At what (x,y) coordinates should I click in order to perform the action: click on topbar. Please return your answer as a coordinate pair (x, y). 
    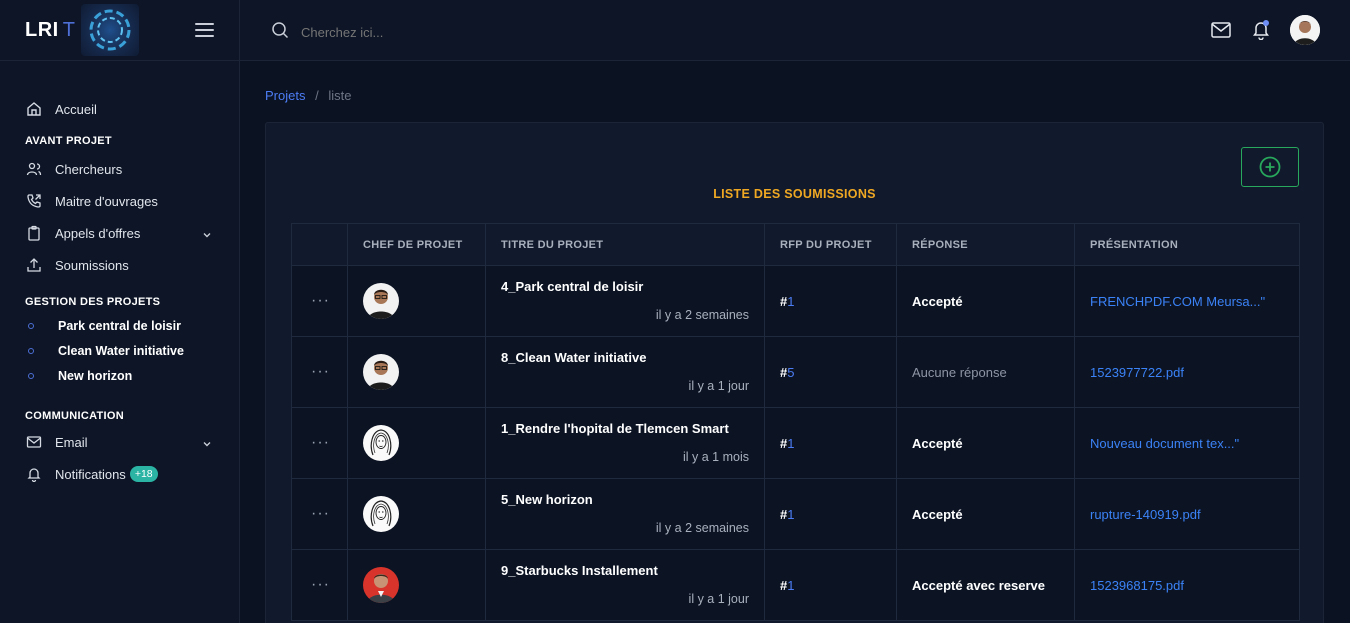
    Looking at the image, I should click on (795, 30).